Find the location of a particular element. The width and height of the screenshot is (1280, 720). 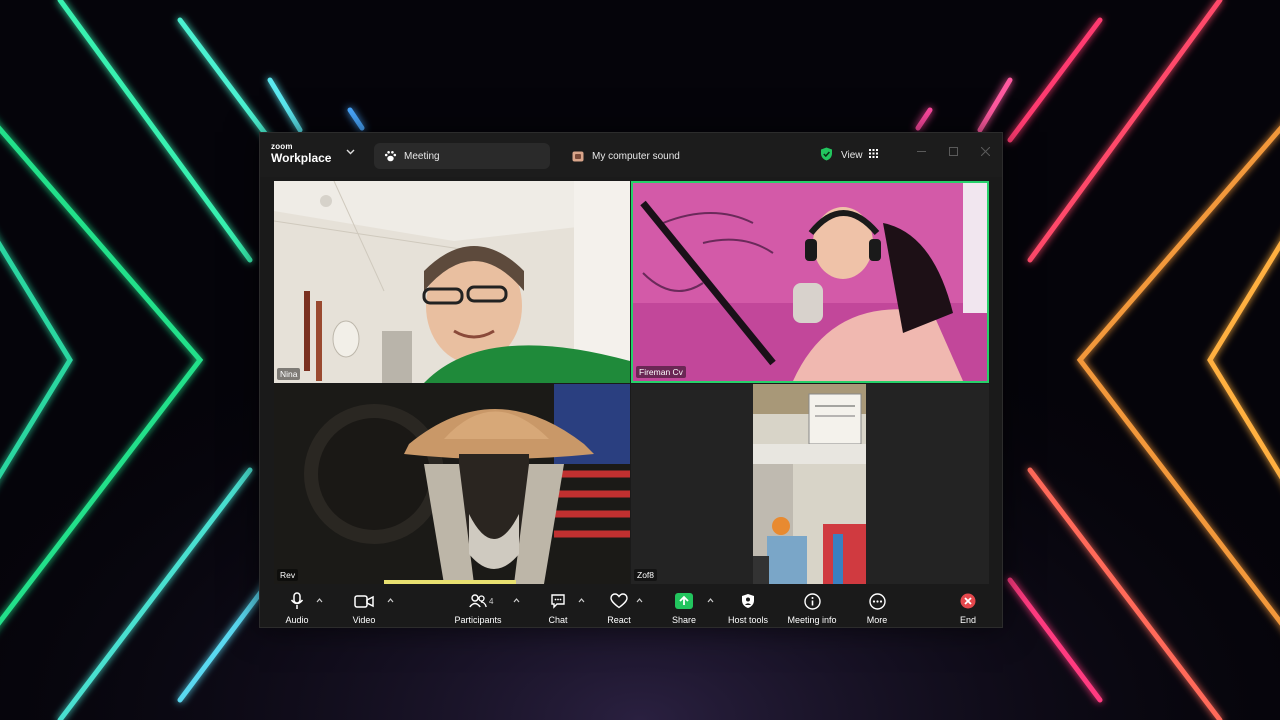

end-button: End is located at coordinates (968, 608).